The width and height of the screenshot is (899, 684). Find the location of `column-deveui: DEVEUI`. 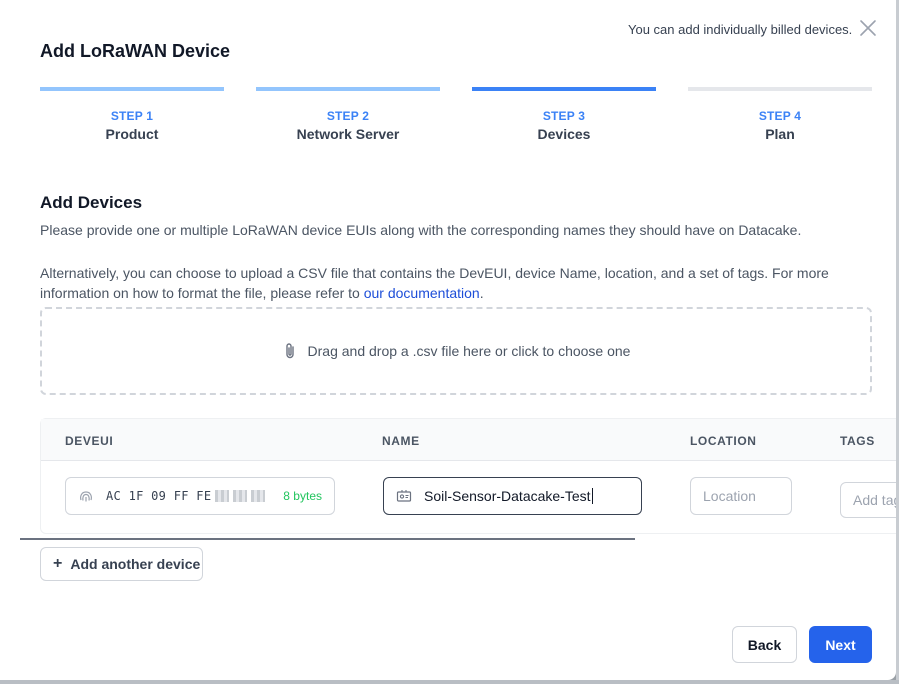

column-deveui: DEVEUI is located at coordinates (89, 441).